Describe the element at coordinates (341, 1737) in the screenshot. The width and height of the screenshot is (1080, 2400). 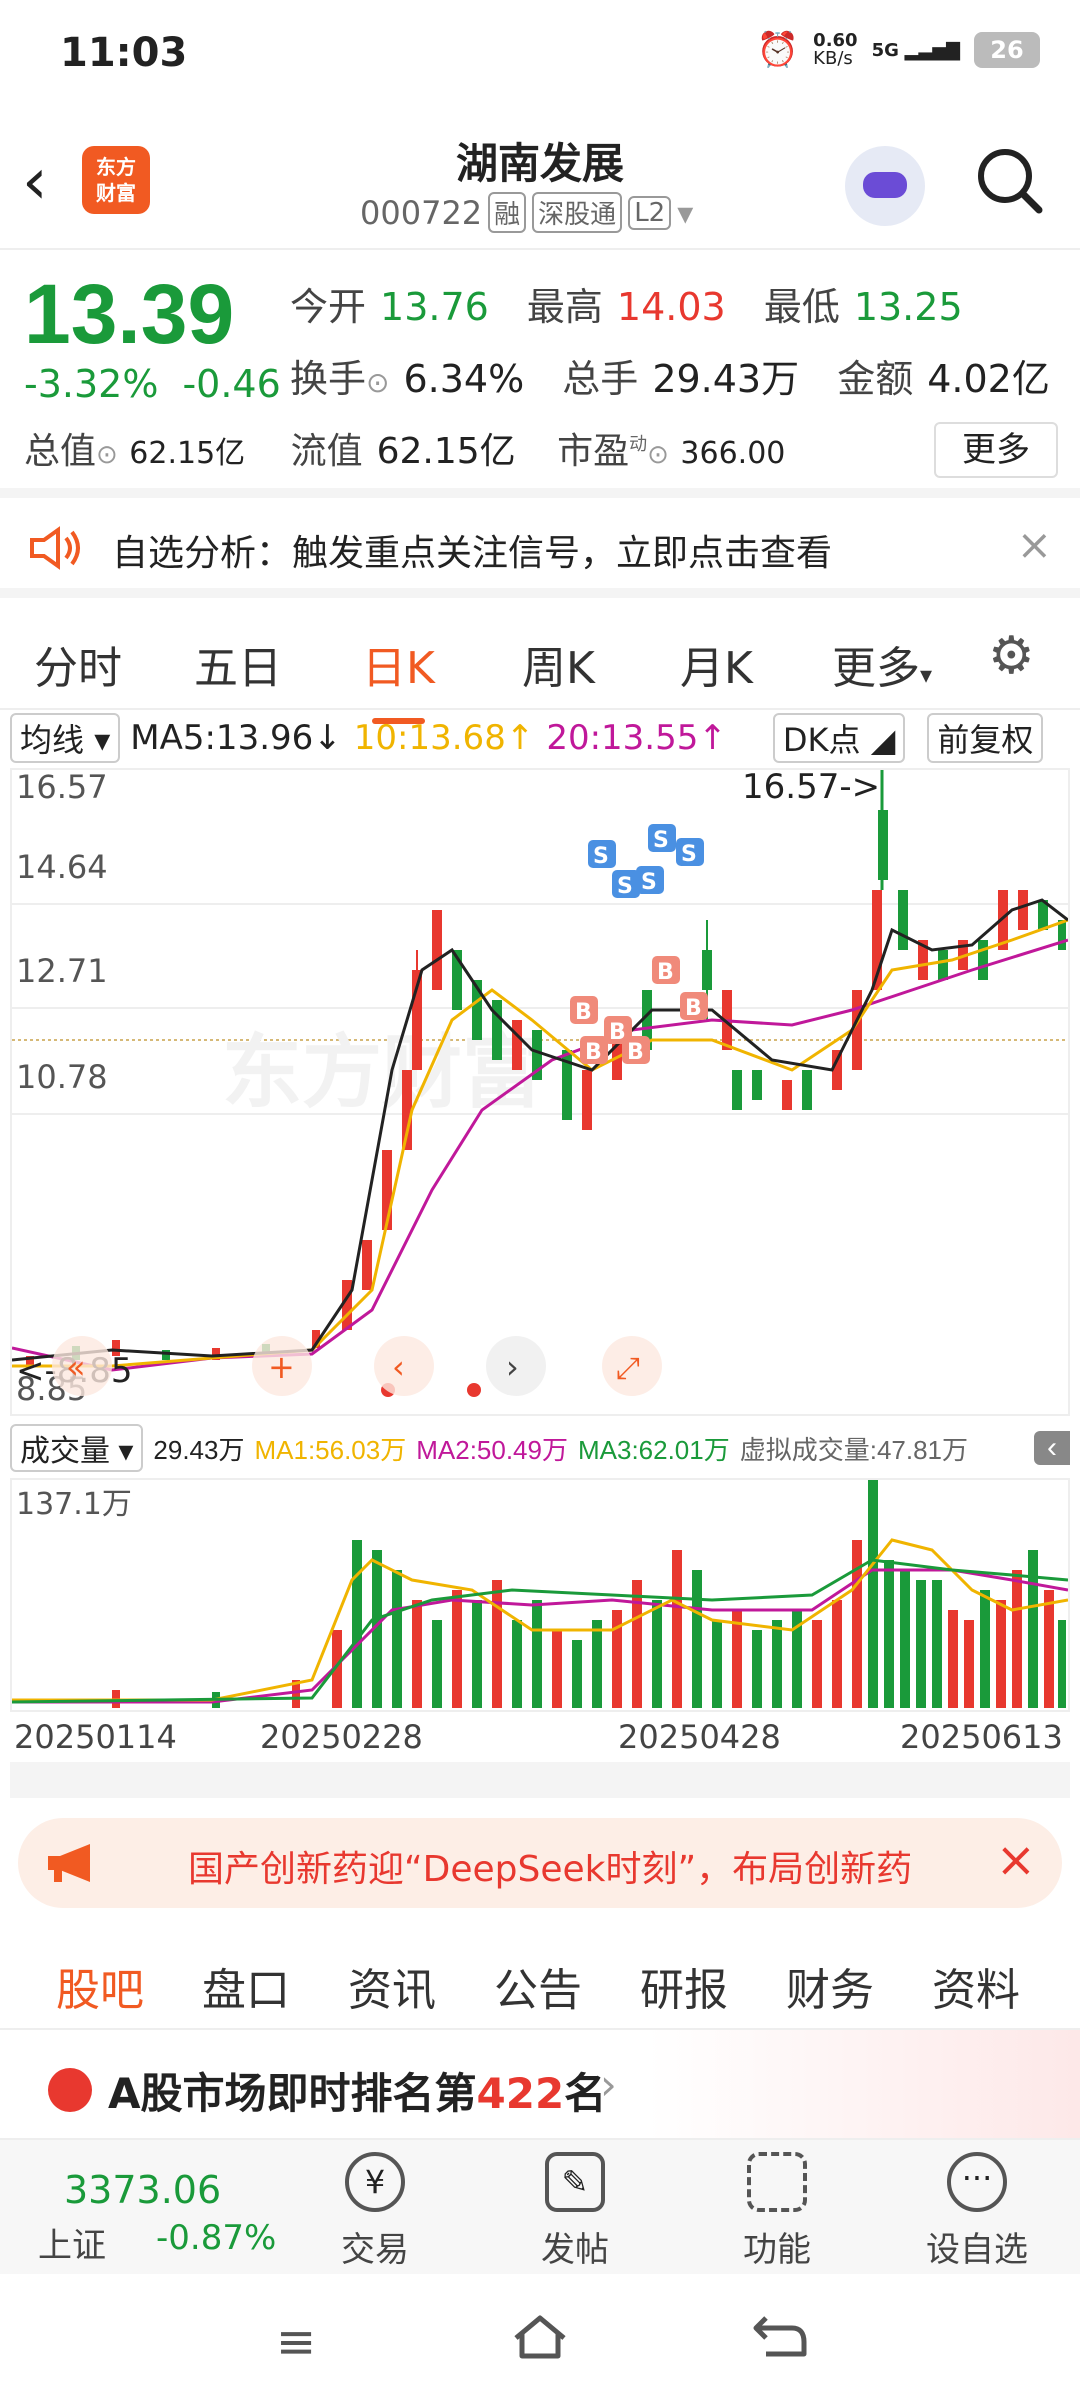
I see `date-label: 20250228` at that location.